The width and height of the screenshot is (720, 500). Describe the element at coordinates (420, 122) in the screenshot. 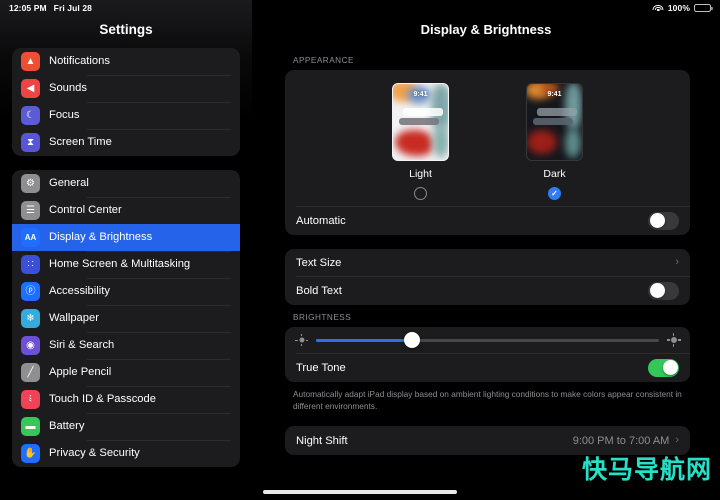

I see `light-wallpaper-thumbnail: 9:41` at that location.